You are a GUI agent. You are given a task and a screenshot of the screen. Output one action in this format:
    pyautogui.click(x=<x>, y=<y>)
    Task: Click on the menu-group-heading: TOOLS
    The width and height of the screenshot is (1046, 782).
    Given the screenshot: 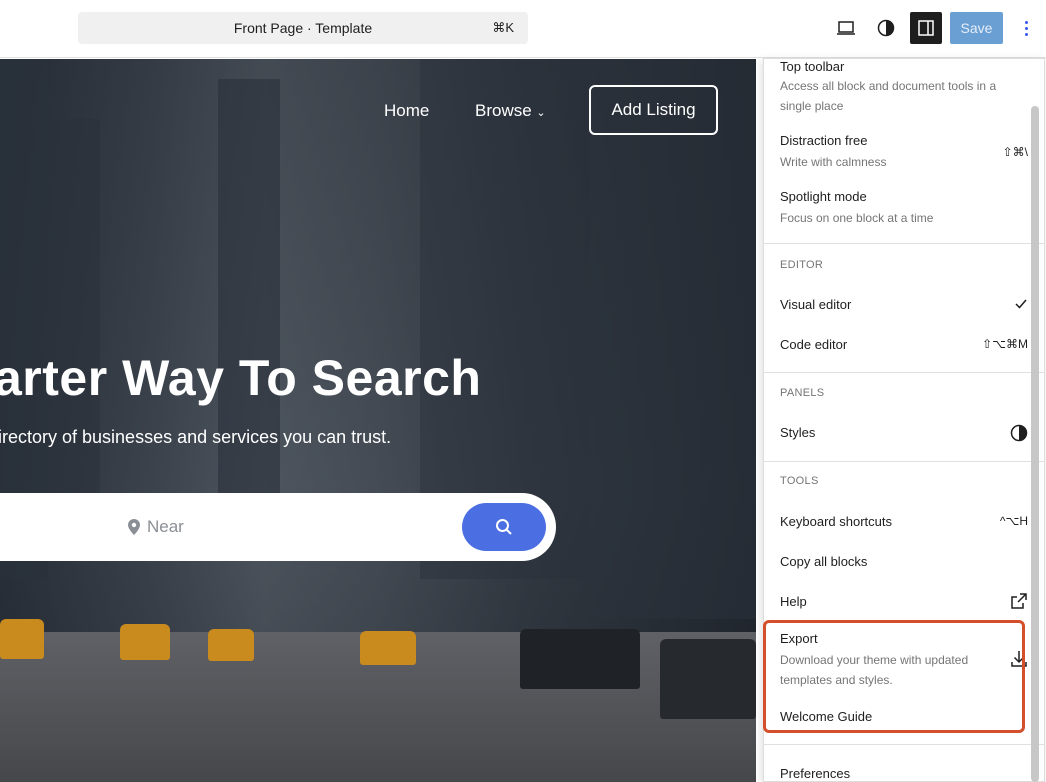 What is the action you would take?
    pyautogui.click(x=799, y=481)
    